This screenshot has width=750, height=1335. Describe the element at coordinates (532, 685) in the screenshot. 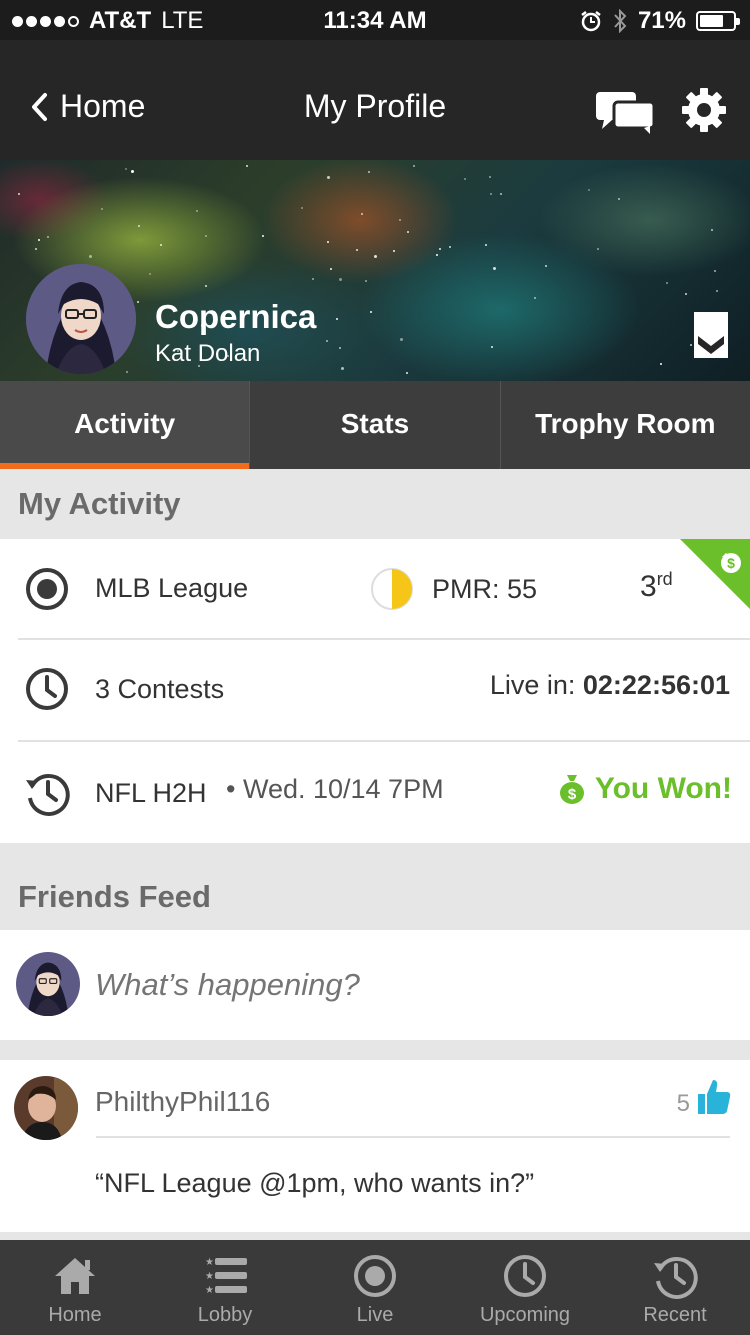

I see `live-prefix: Live in:` at that location.